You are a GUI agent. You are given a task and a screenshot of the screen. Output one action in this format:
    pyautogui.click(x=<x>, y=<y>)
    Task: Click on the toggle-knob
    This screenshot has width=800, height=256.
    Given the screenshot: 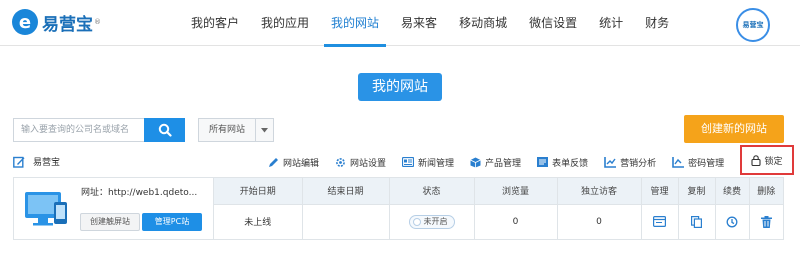 What is the action you would take?
    pyautogui.click(x=416, y=221)
    